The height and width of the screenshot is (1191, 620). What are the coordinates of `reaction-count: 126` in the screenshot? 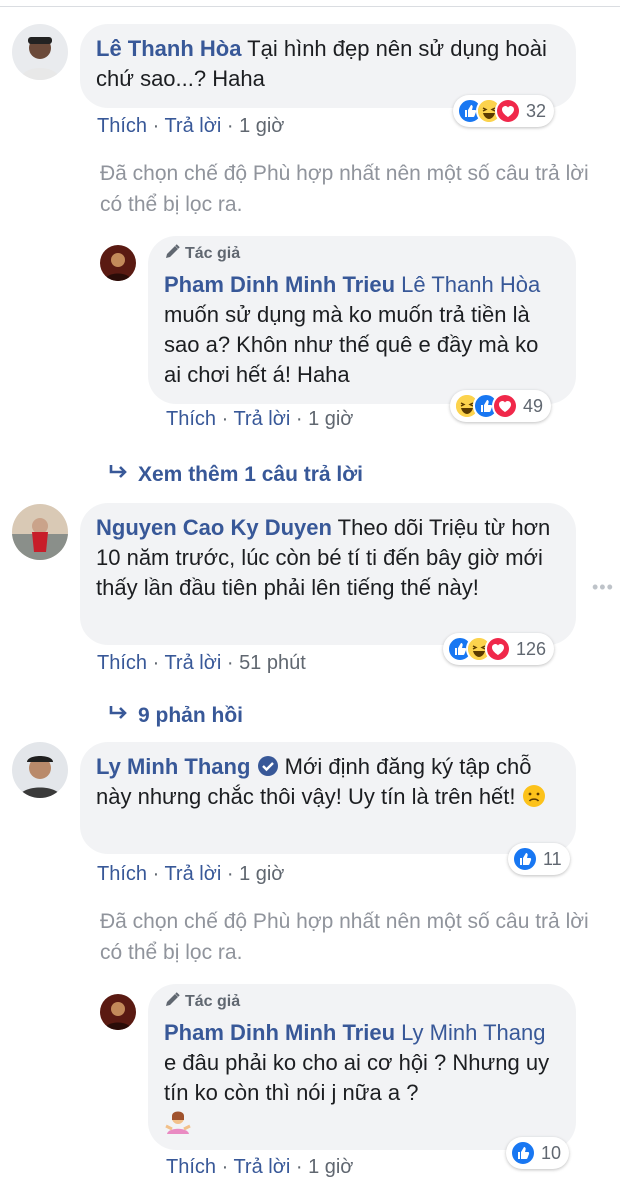 It's located at (531, 648).